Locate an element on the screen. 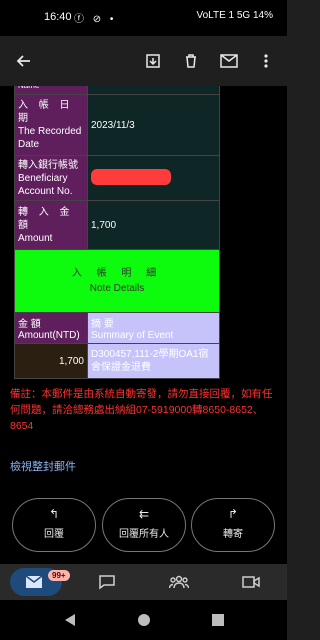 Image resolution: width=320 pixels, height=640 pixels. mail-icon is located at coordinates (229, 61).